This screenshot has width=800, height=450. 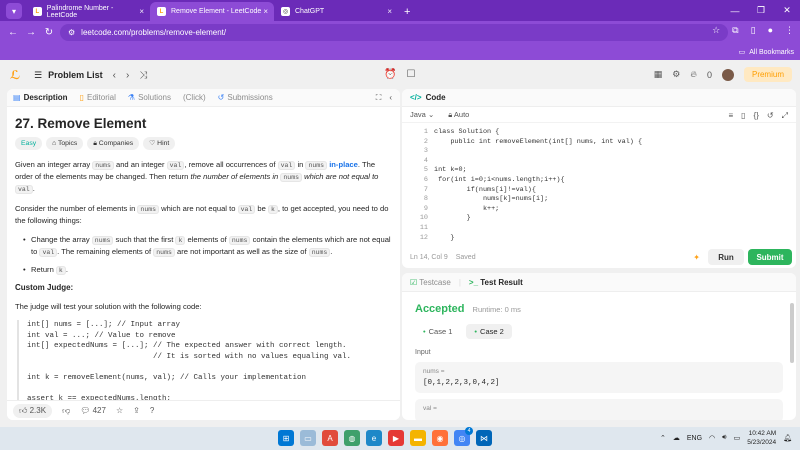 I want to click on tab-description: ▤ Description, so click(x=40, y=97).